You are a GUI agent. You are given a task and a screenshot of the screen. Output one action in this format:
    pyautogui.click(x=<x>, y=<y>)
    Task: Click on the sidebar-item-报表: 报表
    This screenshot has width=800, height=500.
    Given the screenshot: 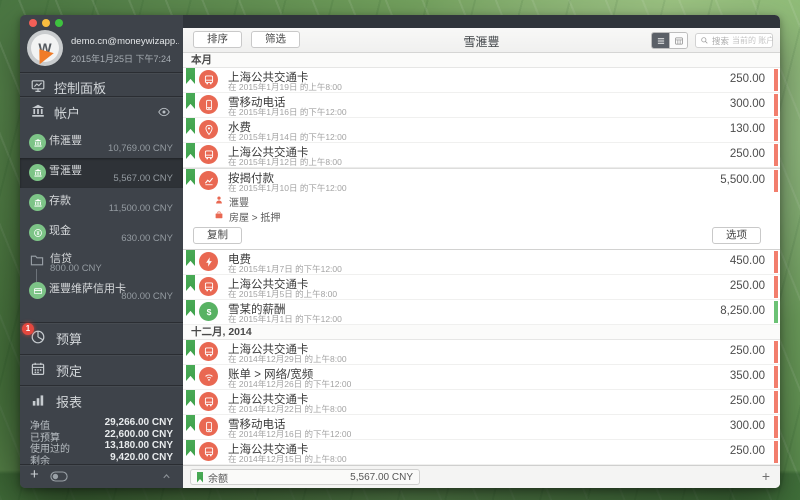 What is the action you would take?
    pyautogui.click(x=101, y=400)
    